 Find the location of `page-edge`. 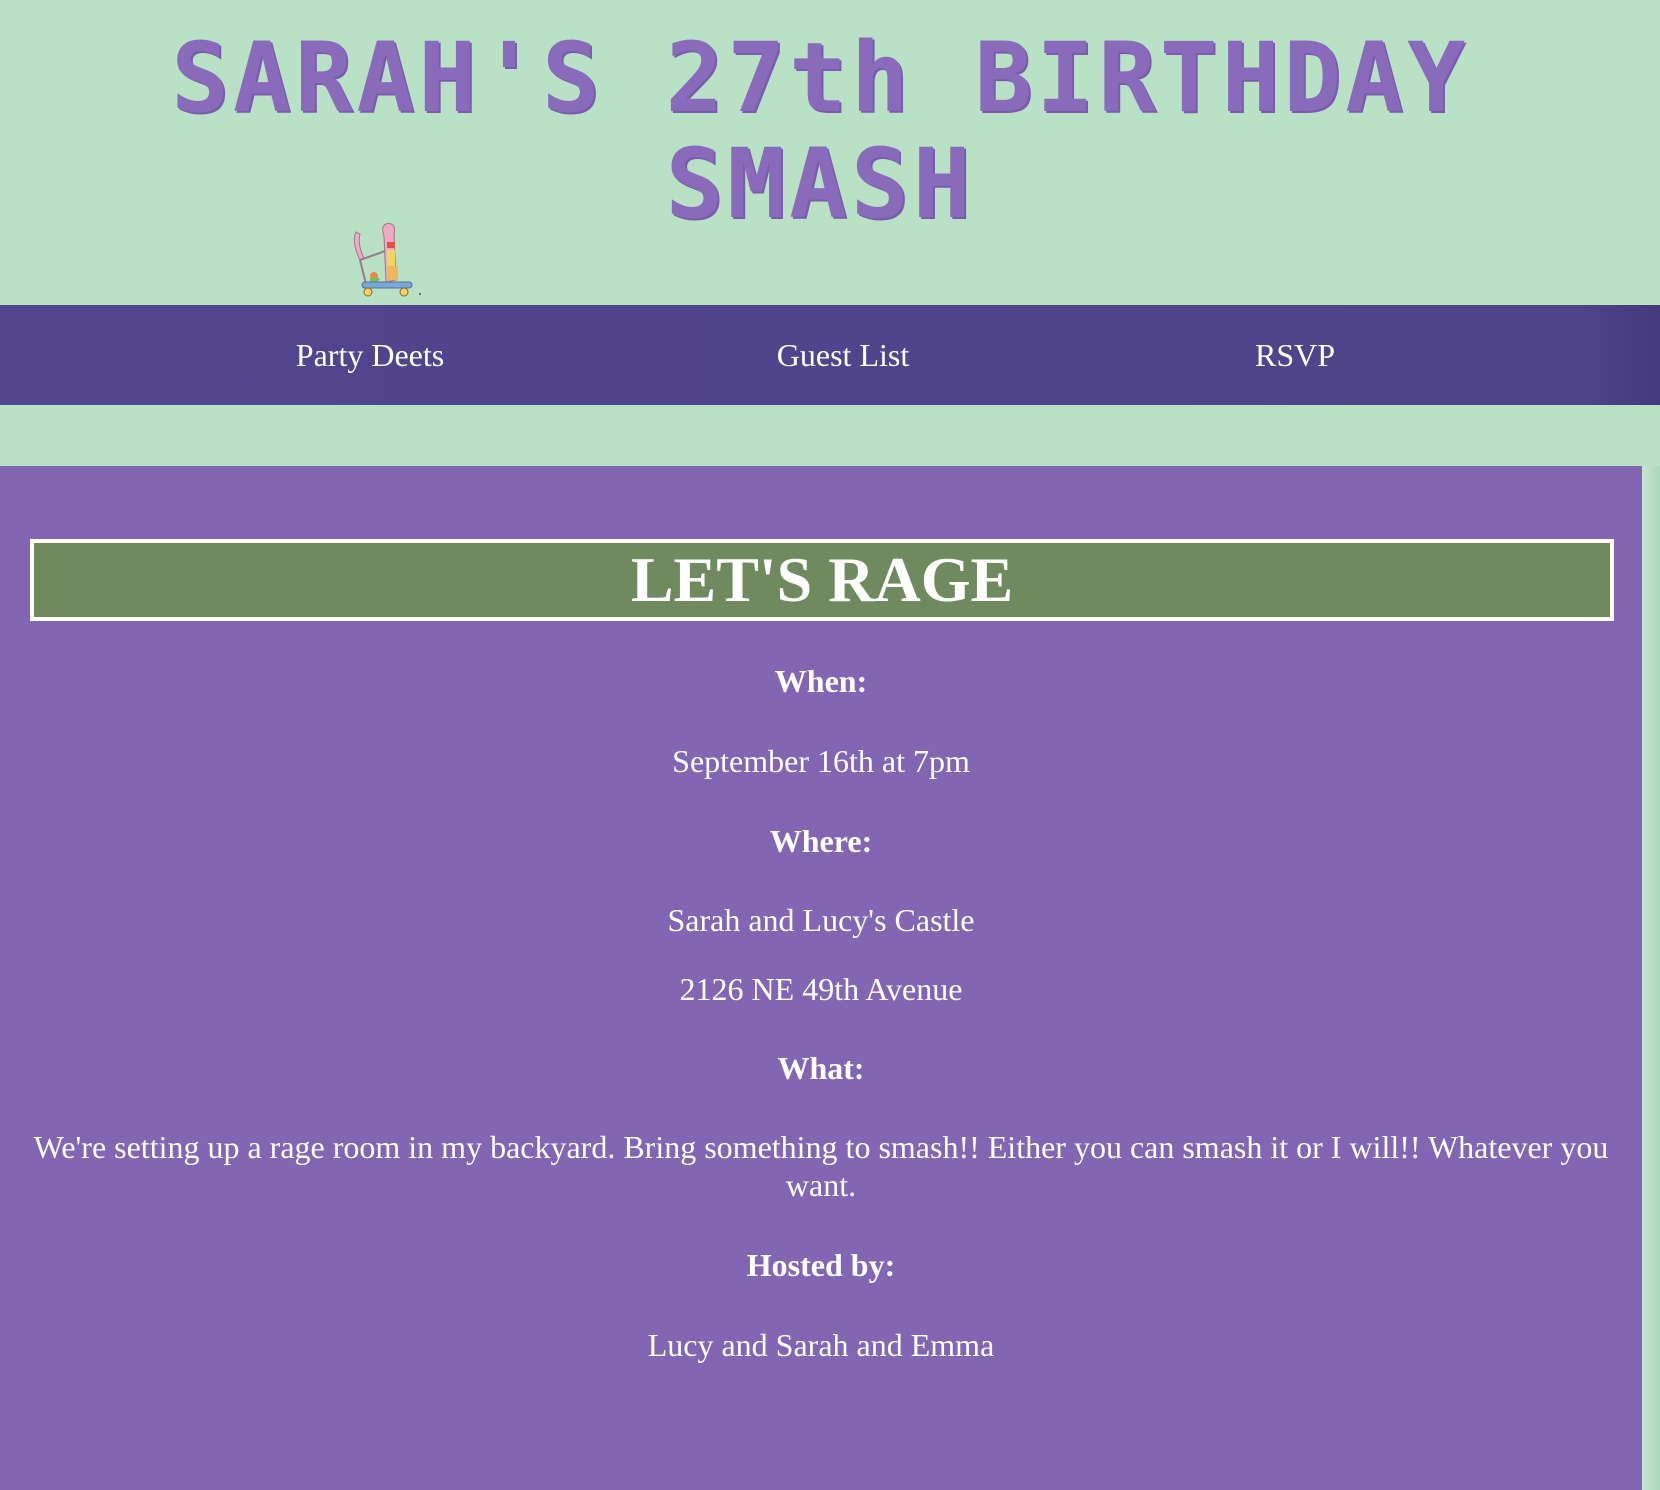

page-edge is located at coordinates (1651, 978).